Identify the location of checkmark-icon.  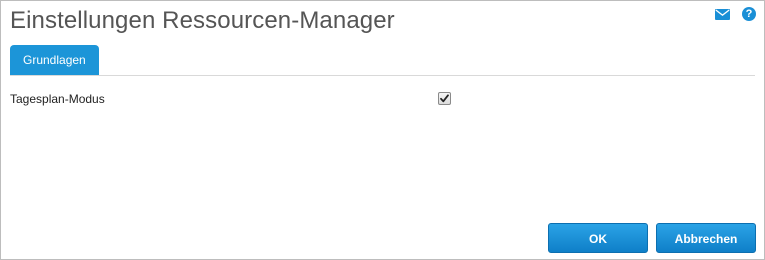
(444, 98).